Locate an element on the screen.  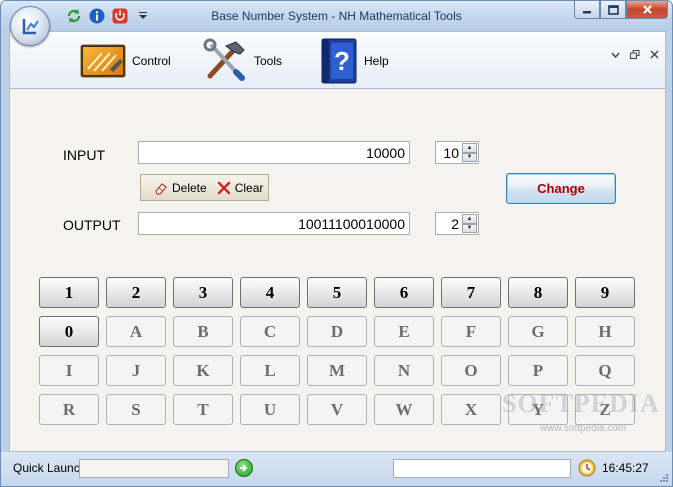
key-b: B is located at coordinates (203, 331).